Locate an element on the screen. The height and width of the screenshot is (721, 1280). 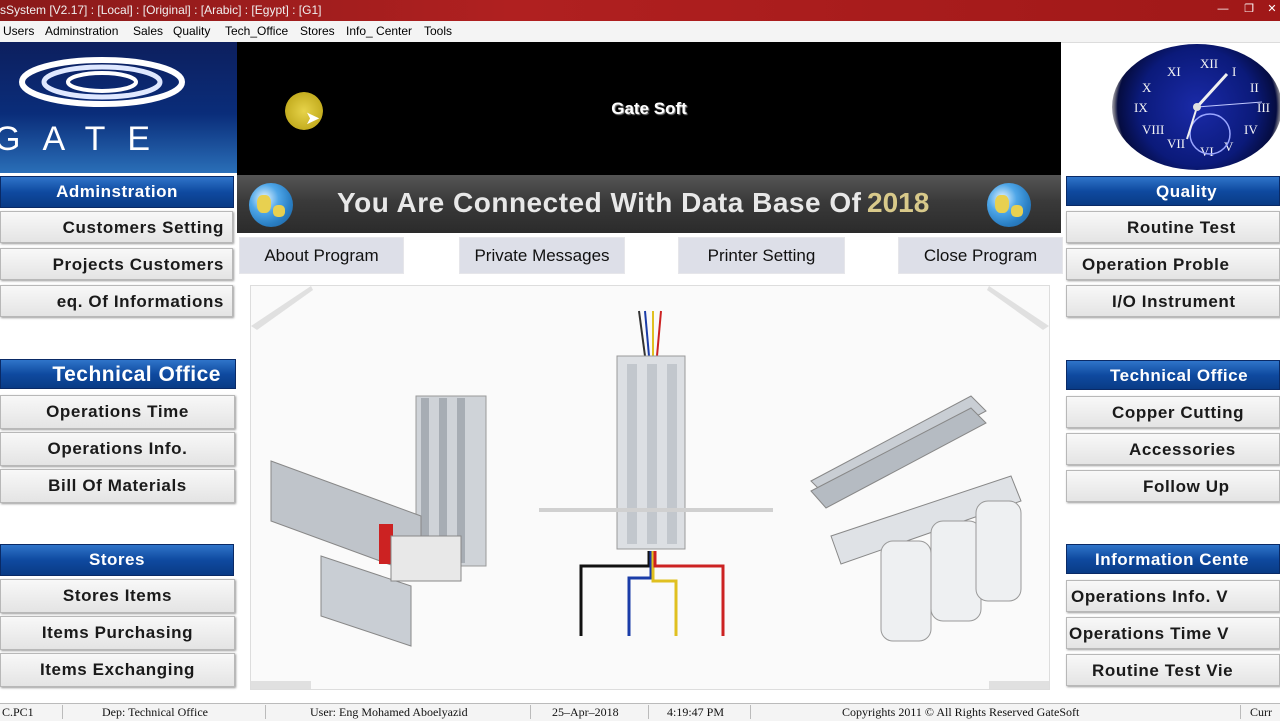
accessories-button: Accessories is located at coordinates (1173, 449).